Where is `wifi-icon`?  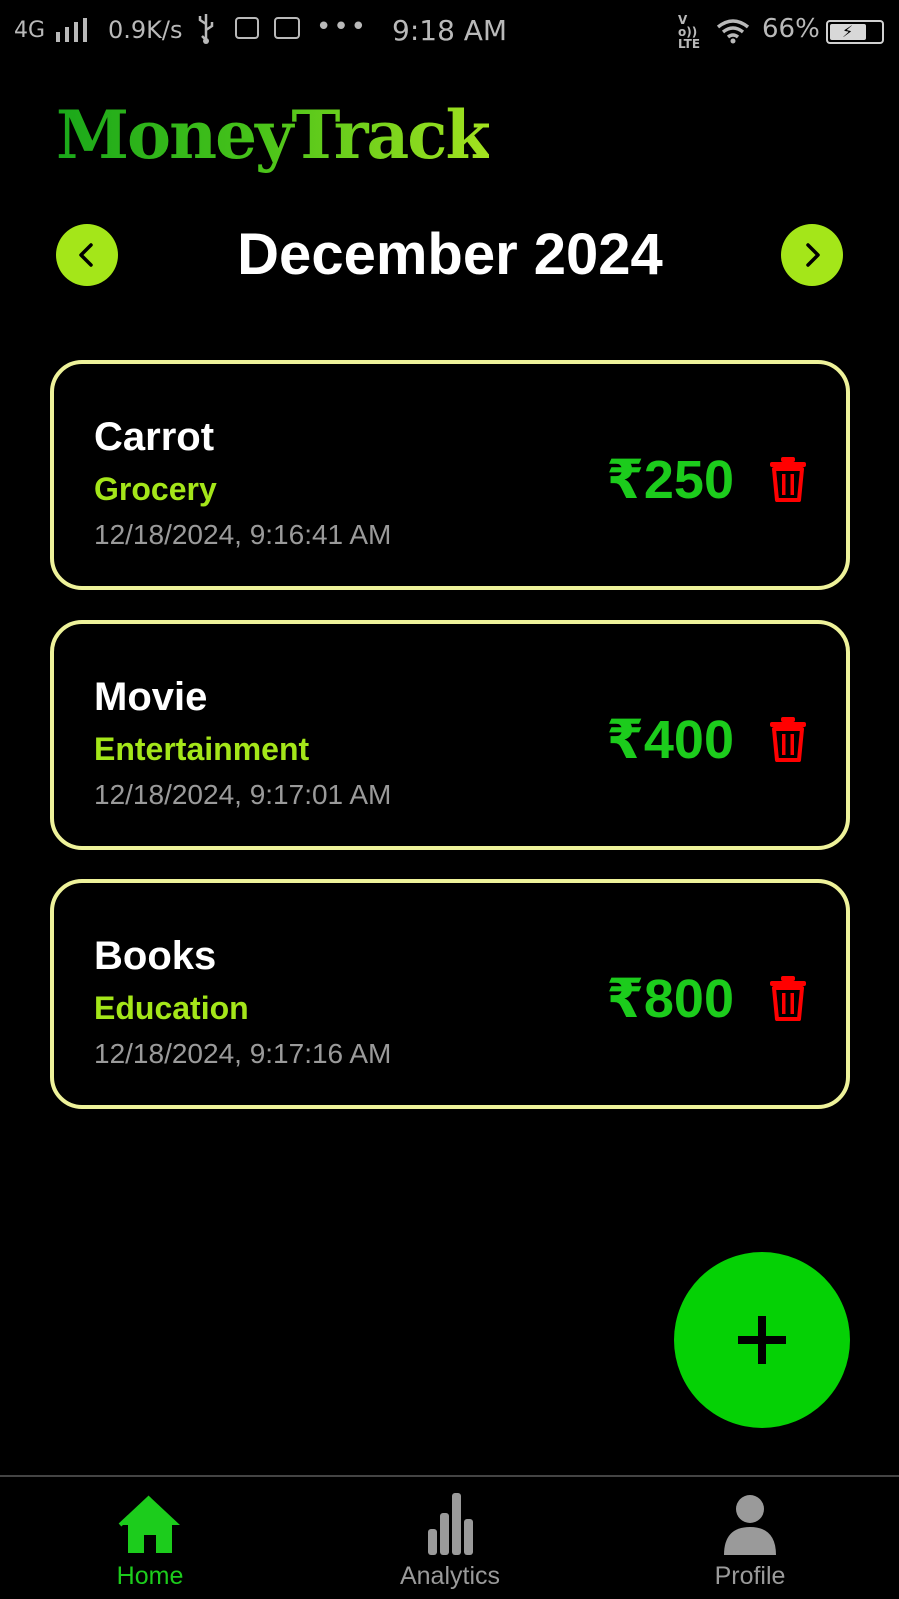 wifi-icon is located at coordinates (733, 31).